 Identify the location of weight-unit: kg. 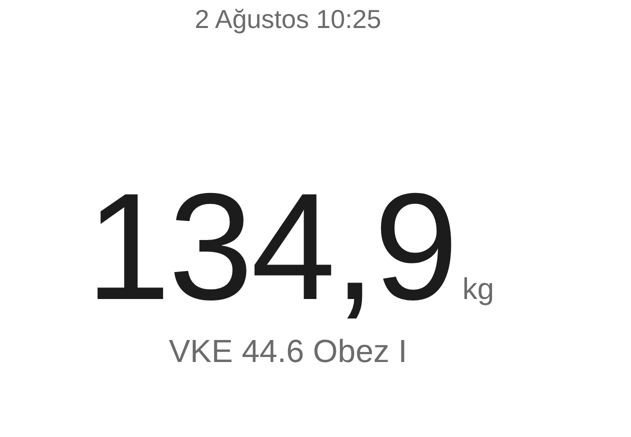
(478, 290).